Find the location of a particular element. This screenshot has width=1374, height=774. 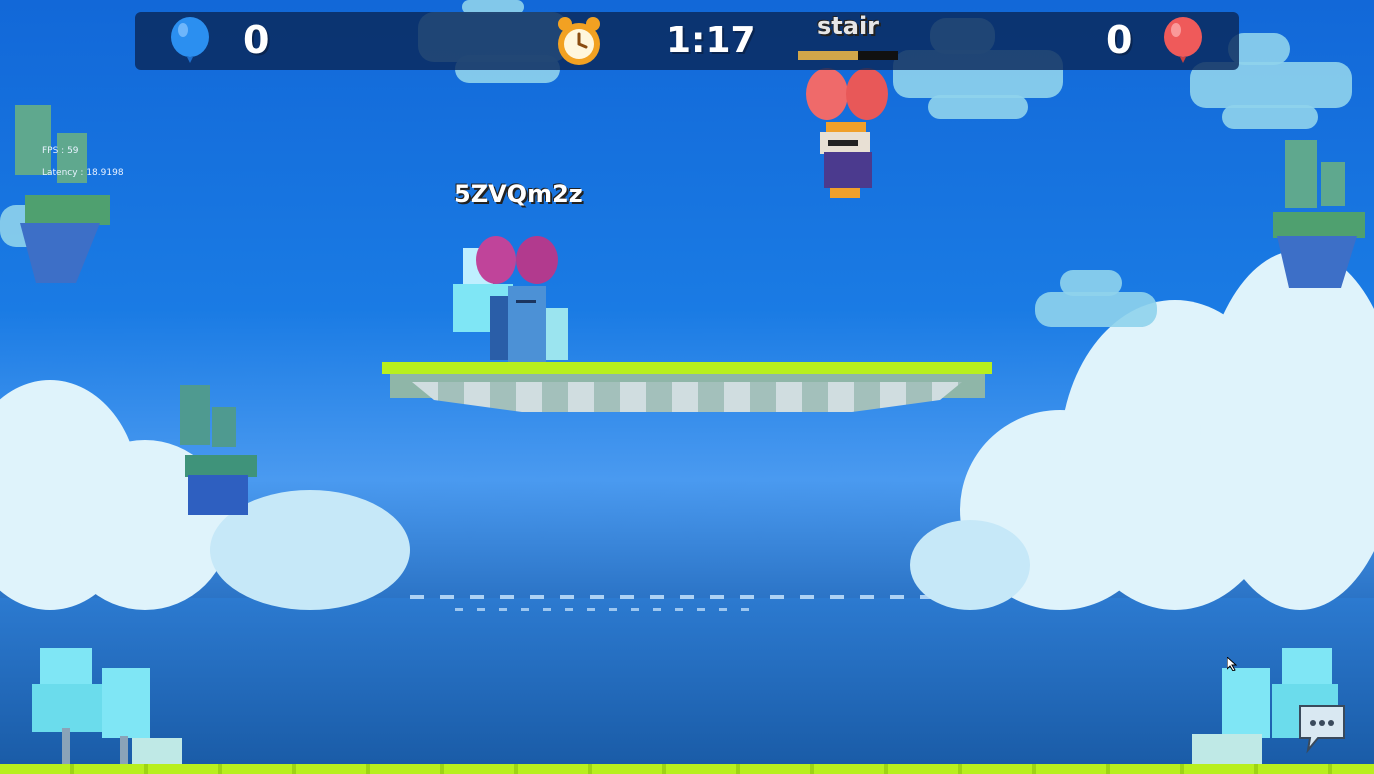

local-player-balloon-right is located at coordinates (537, 260).